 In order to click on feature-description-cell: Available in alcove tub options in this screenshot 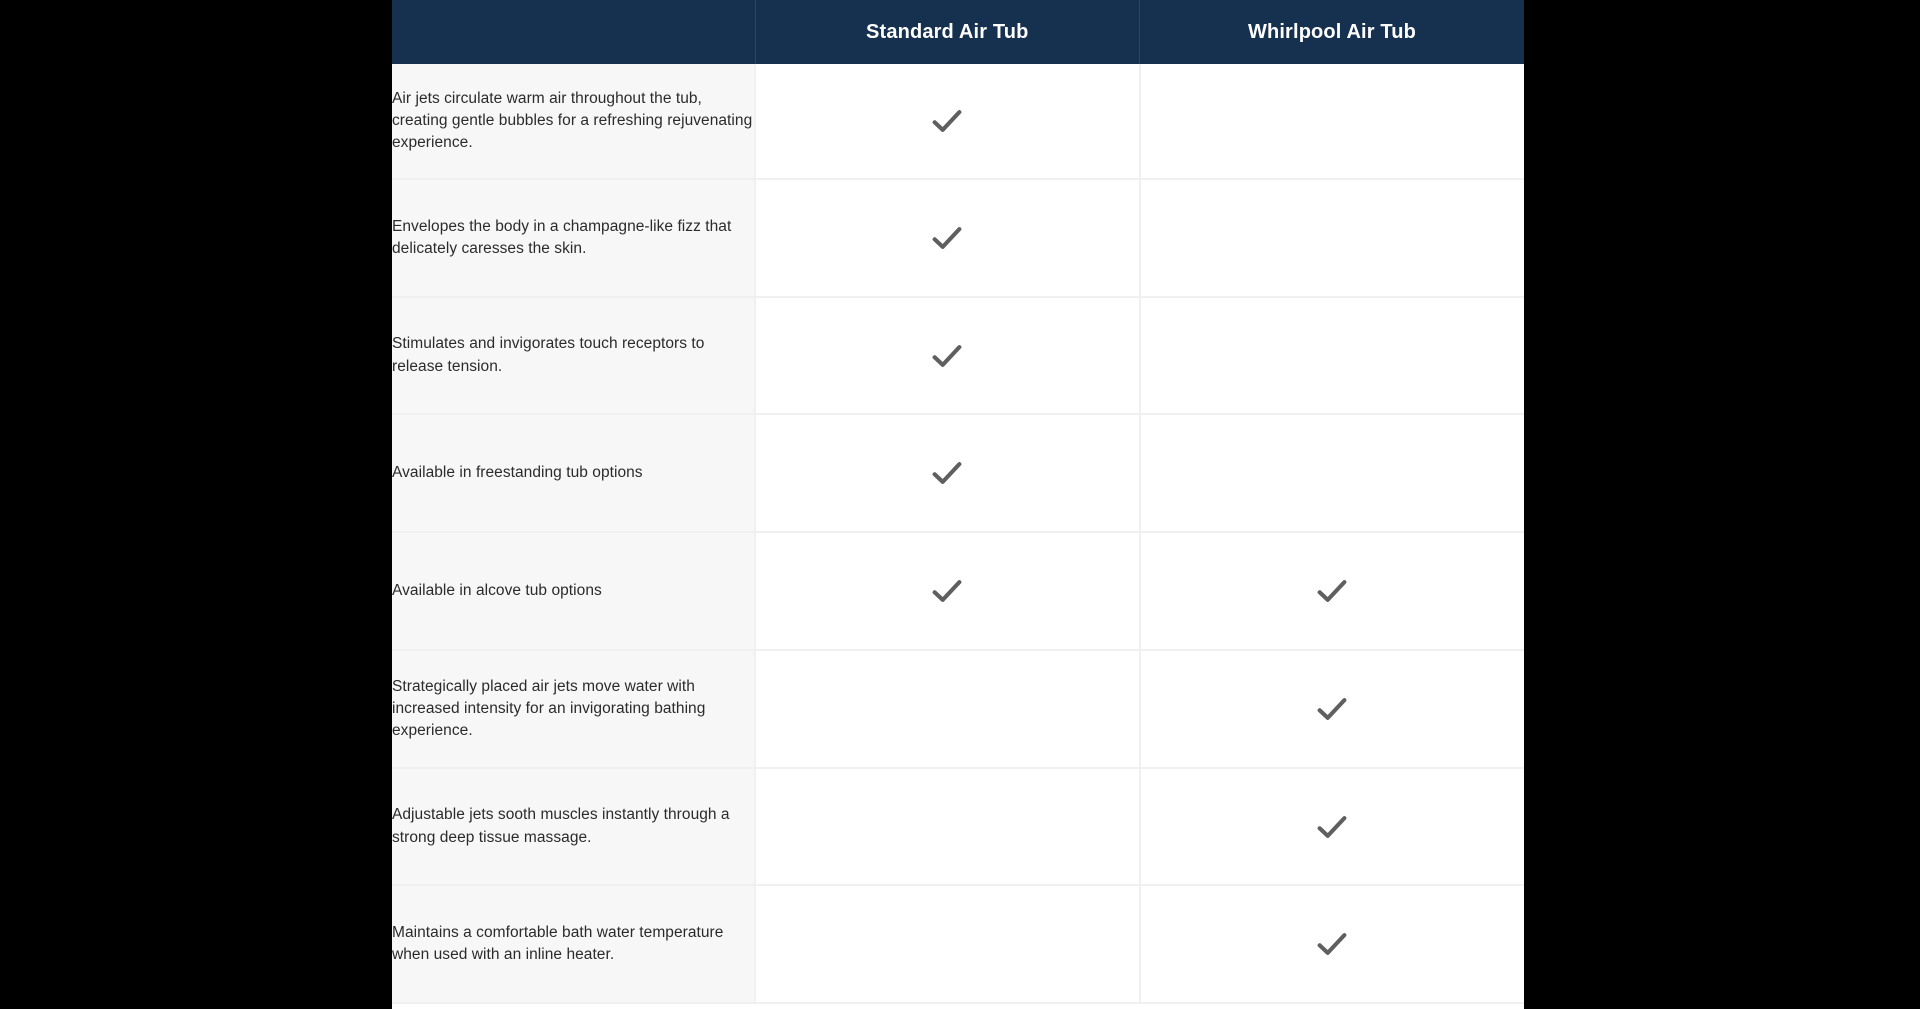, I will do `click(574, 591)`.